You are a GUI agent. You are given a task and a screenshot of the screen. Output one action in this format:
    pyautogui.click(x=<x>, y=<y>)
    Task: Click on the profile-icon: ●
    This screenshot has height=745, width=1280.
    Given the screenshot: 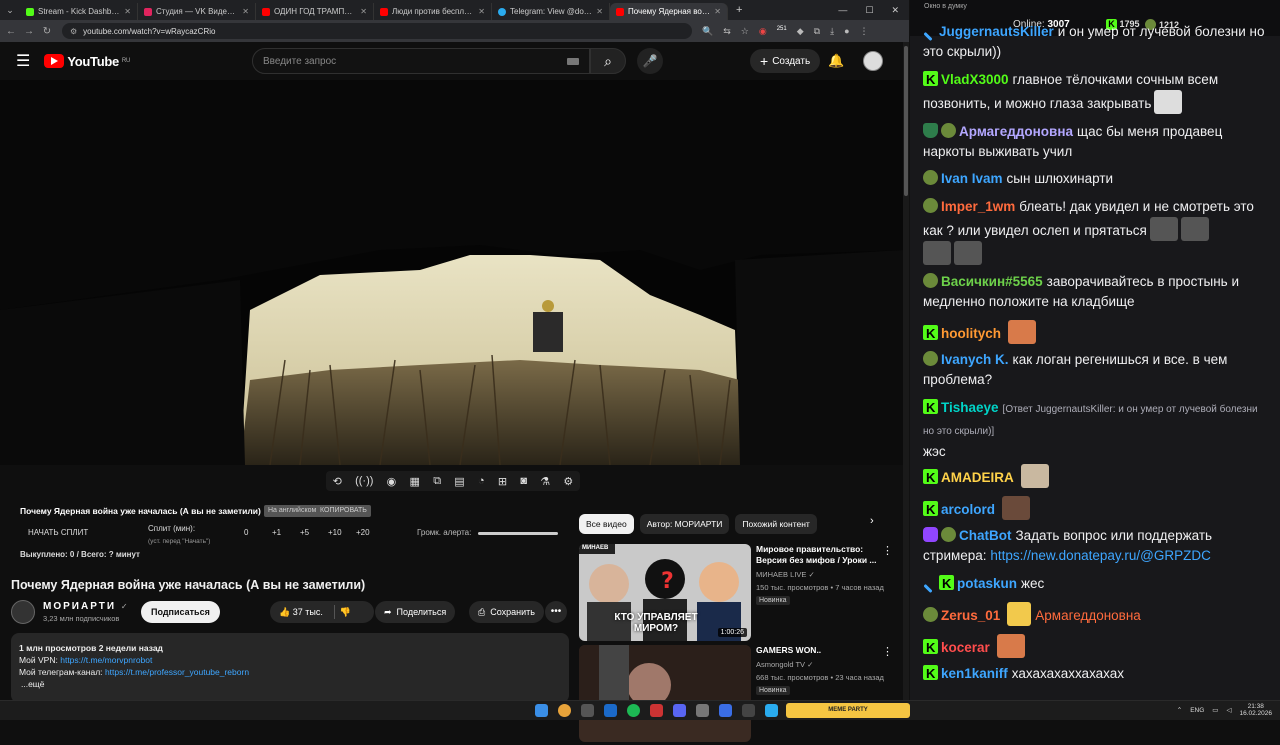 What is the action you would take?
    pyautogui.click(x=846, y=31)
    